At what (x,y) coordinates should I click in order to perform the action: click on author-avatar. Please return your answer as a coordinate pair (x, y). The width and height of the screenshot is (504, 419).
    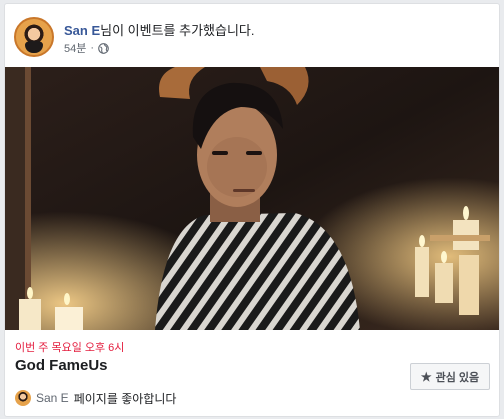
    Looking at the image, I should click on (34, 37).